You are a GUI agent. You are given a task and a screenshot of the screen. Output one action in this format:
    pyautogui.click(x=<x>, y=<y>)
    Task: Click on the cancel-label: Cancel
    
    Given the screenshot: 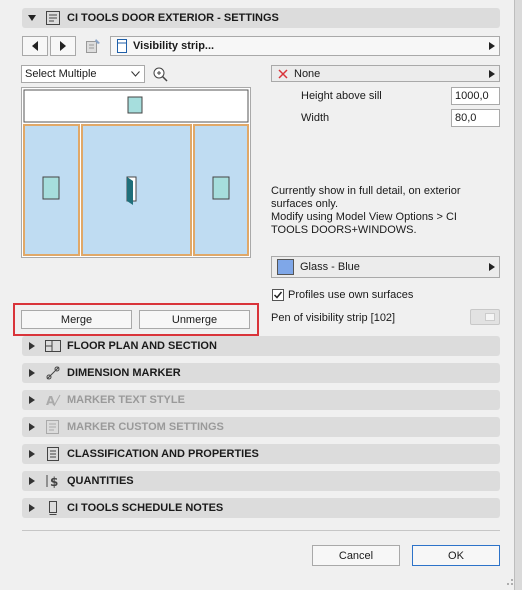 What is the action you would take?
    pyautogui.click(x=356, y=555)
    